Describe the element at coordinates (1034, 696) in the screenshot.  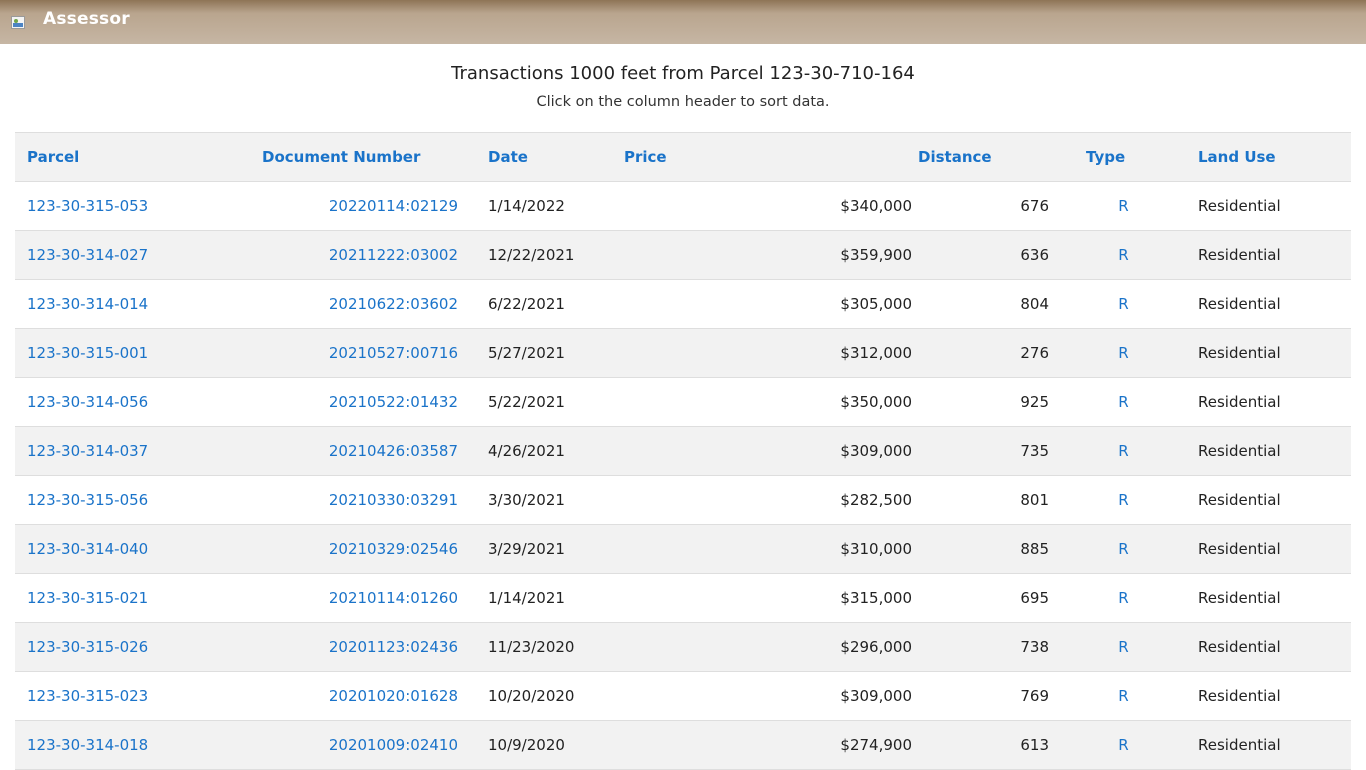
I see `distance-cell: 769` at that location.